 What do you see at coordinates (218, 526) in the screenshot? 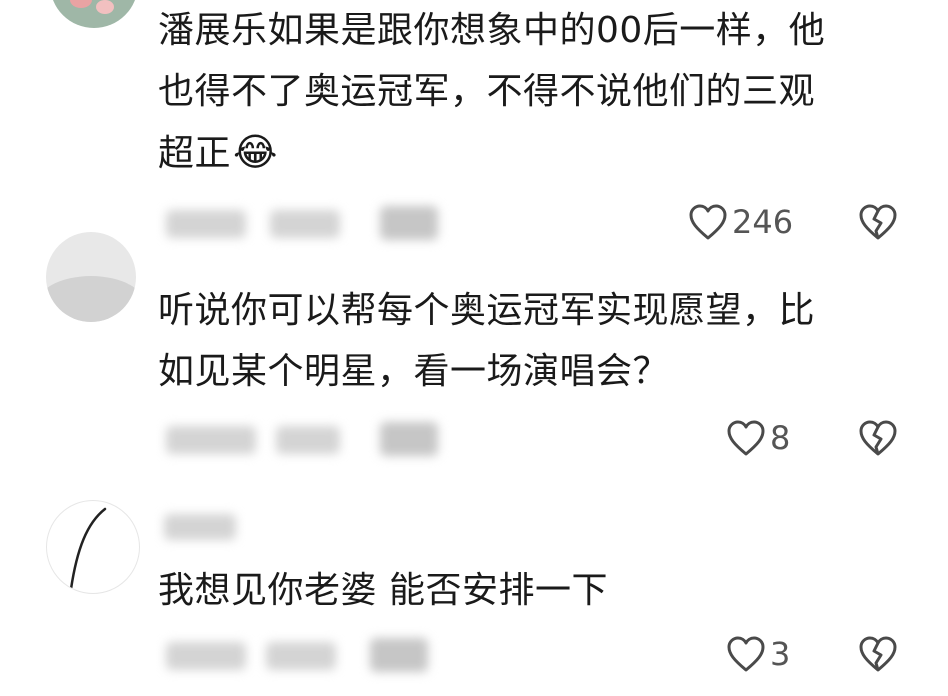
I see `comment-username-blurred` at bounding box center [218, 526].